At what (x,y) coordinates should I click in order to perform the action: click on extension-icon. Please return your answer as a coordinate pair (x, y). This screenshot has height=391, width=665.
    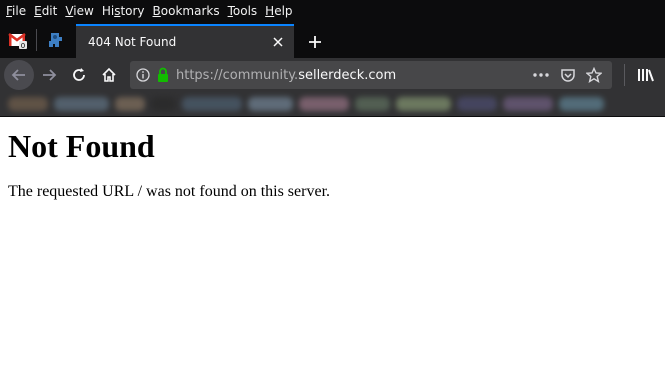
    Looking at the image, I should click on (55, 40).